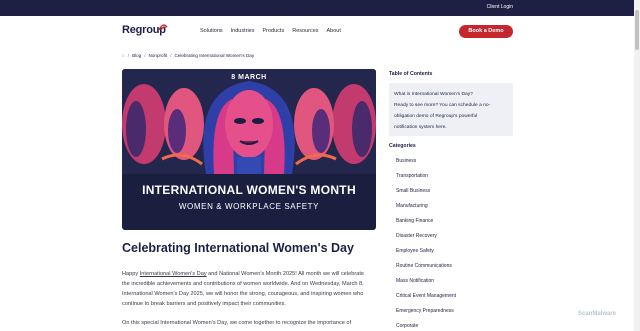 The image size is (640, 331). I want to click on top-bar: Client Login, so click(320, 8).